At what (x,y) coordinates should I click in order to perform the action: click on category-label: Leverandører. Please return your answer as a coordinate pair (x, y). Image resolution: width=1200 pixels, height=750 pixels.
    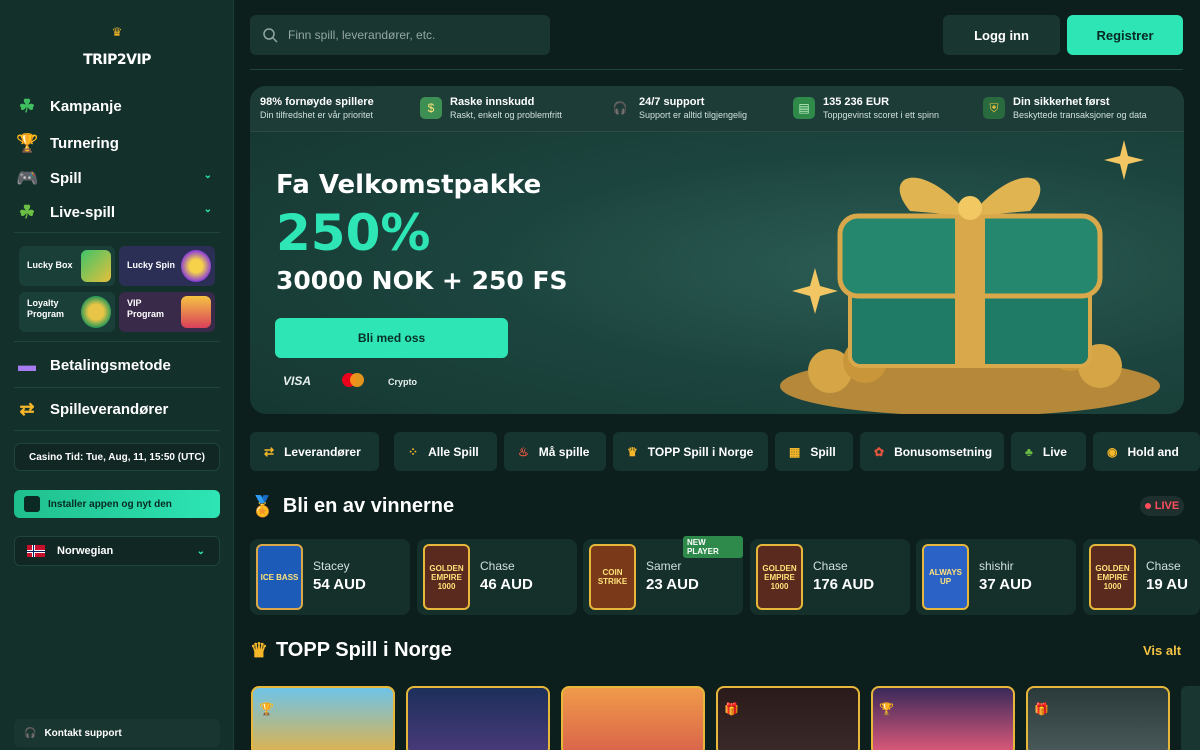
    Looking at the image, I should click on (322, 451).